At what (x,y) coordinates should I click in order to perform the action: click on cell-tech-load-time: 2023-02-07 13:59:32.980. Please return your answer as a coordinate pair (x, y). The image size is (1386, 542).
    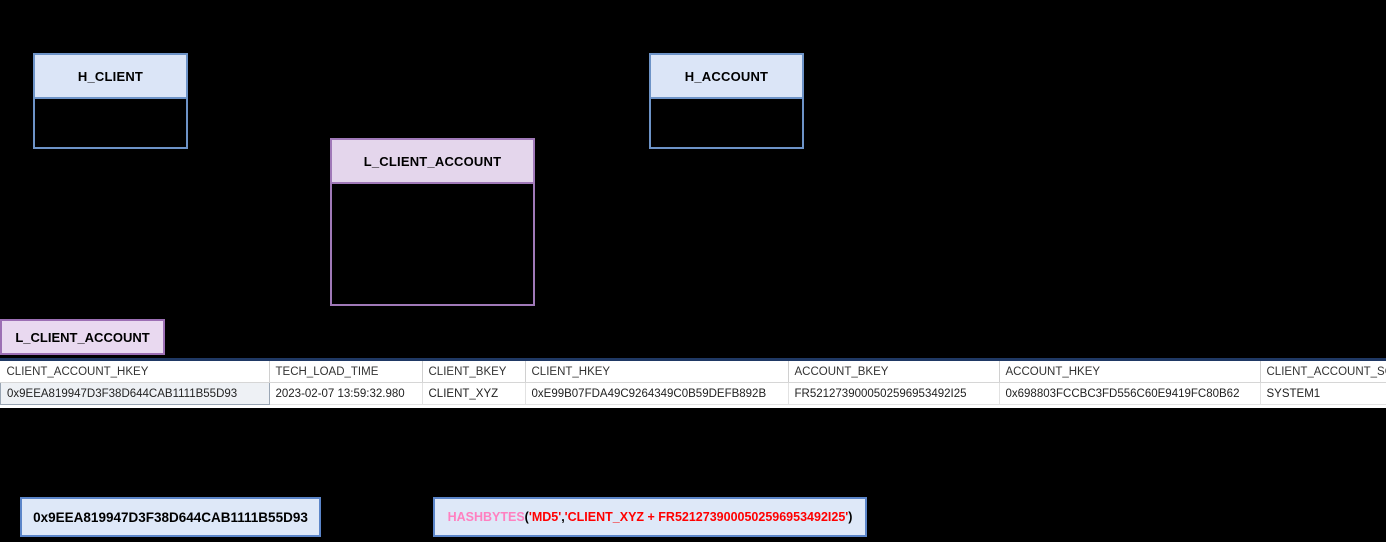
    Looking at the image, I should click on (346, 393).